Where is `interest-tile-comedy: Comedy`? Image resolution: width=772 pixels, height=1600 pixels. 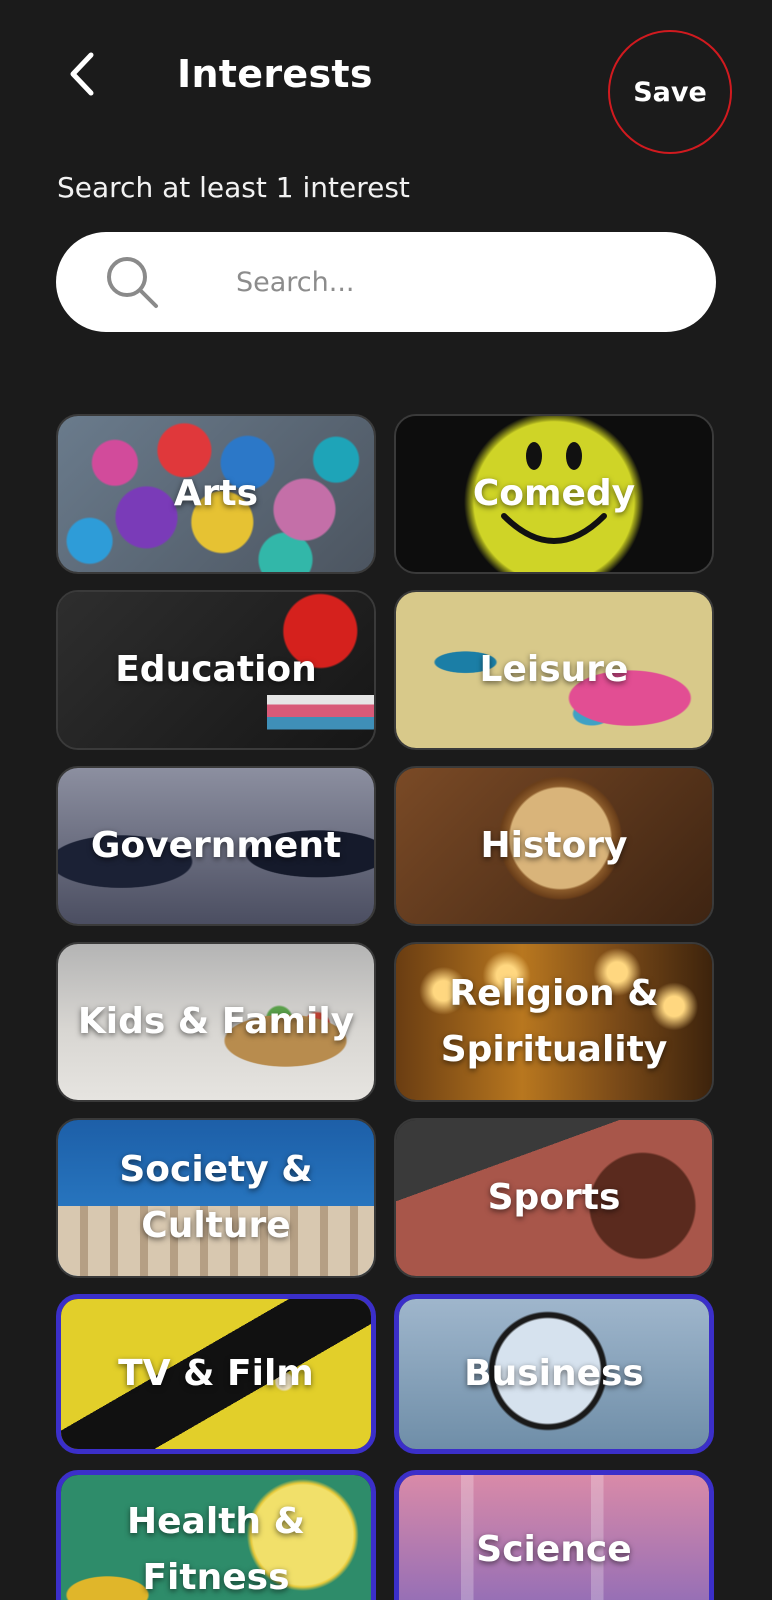
interest-tile-comedy: Comedy is located at coordinates (554, 494).